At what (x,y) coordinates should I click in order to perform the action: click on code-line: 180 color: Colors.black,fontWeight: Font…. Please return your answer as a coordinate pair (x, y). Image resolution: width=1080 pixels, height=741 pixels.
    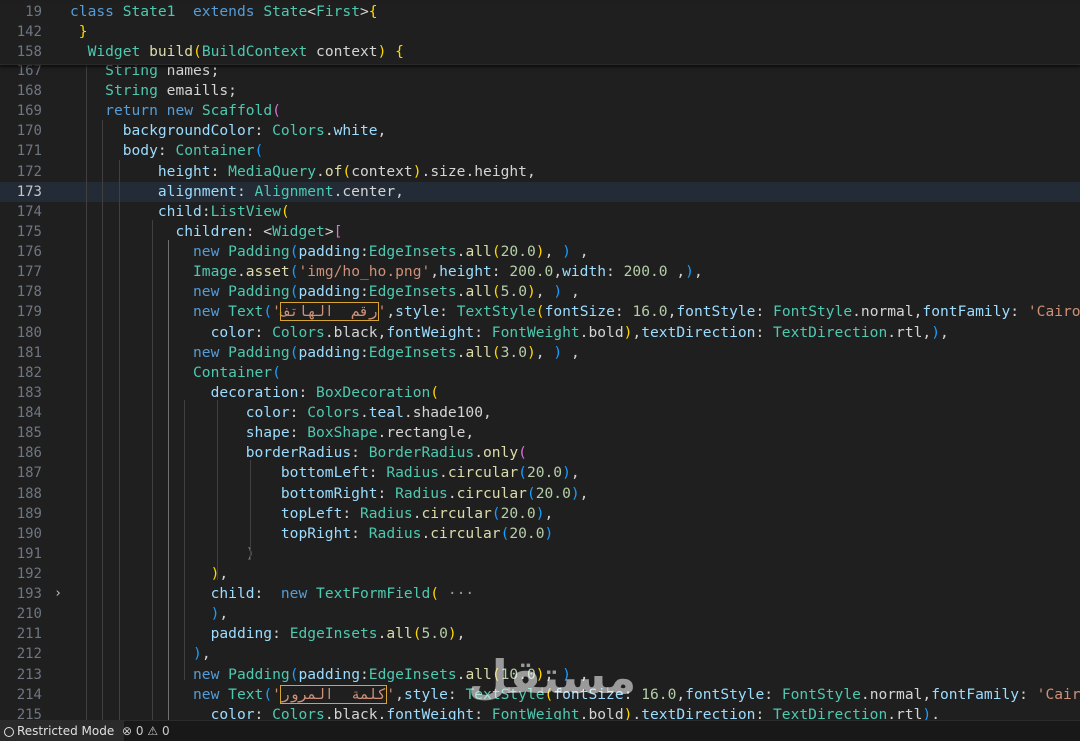
    Looking at the image, I should click on (540, 333).